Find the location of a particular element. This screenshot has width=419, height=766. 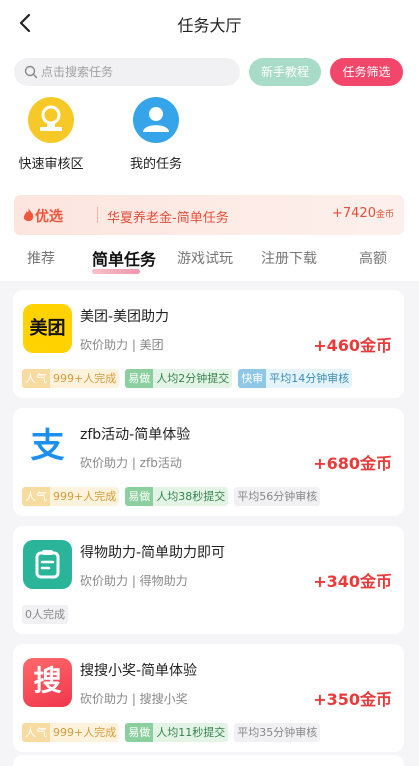

page-title: 任务大厅 is located at coordinates (209, 25).